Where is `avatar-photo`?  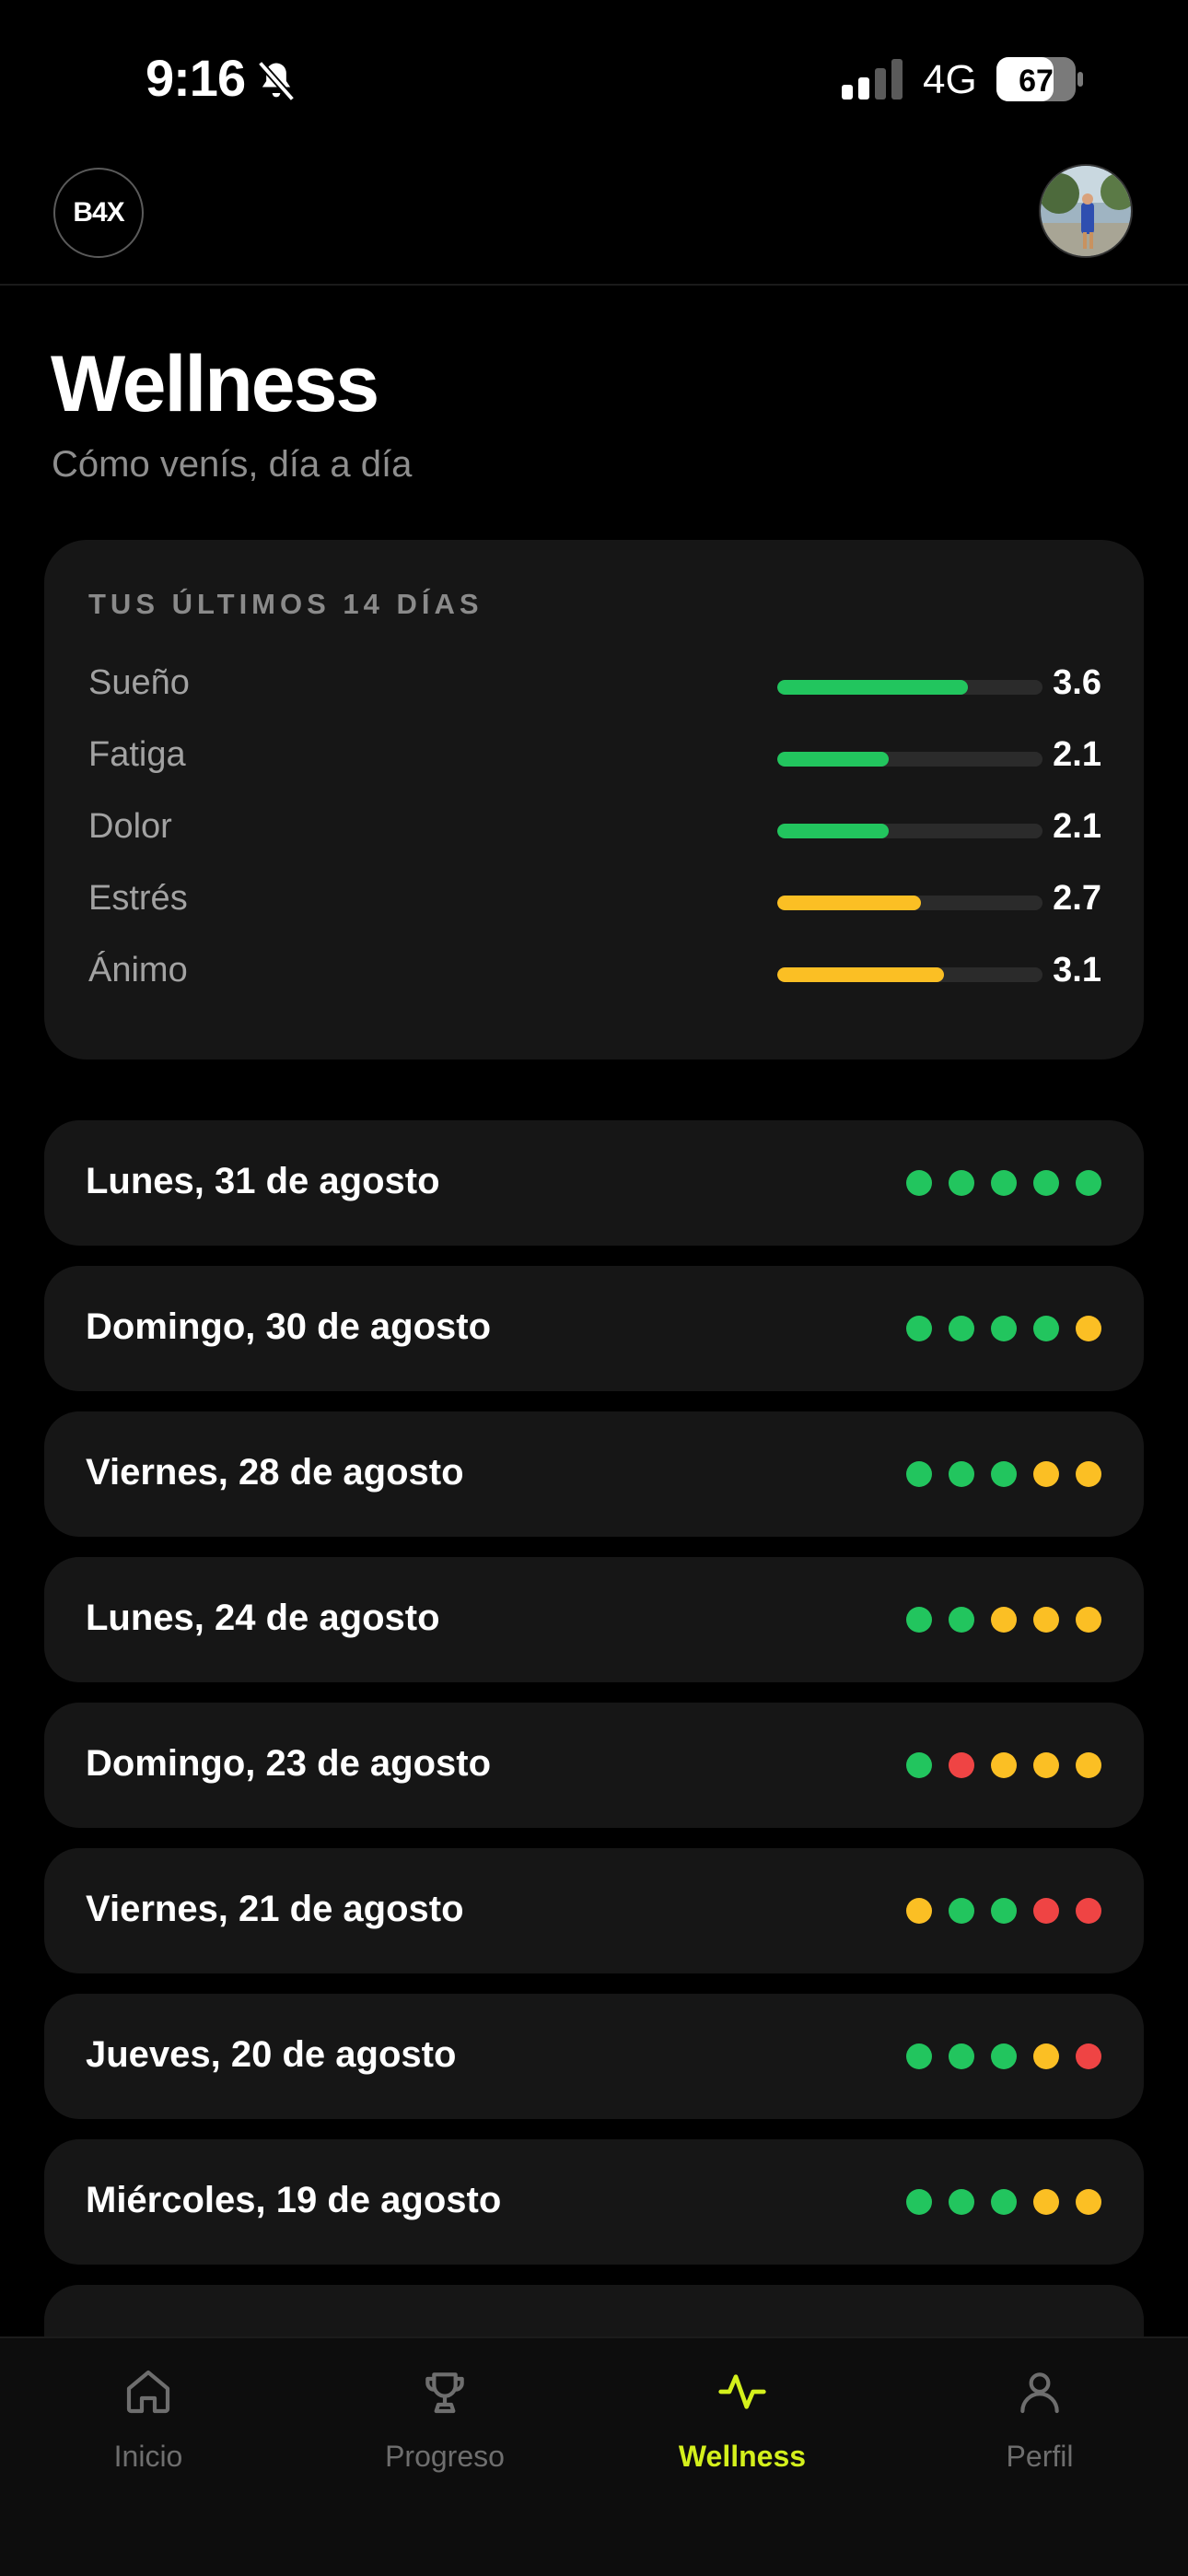 avatar-photo is located at coordinates (1086, 211).